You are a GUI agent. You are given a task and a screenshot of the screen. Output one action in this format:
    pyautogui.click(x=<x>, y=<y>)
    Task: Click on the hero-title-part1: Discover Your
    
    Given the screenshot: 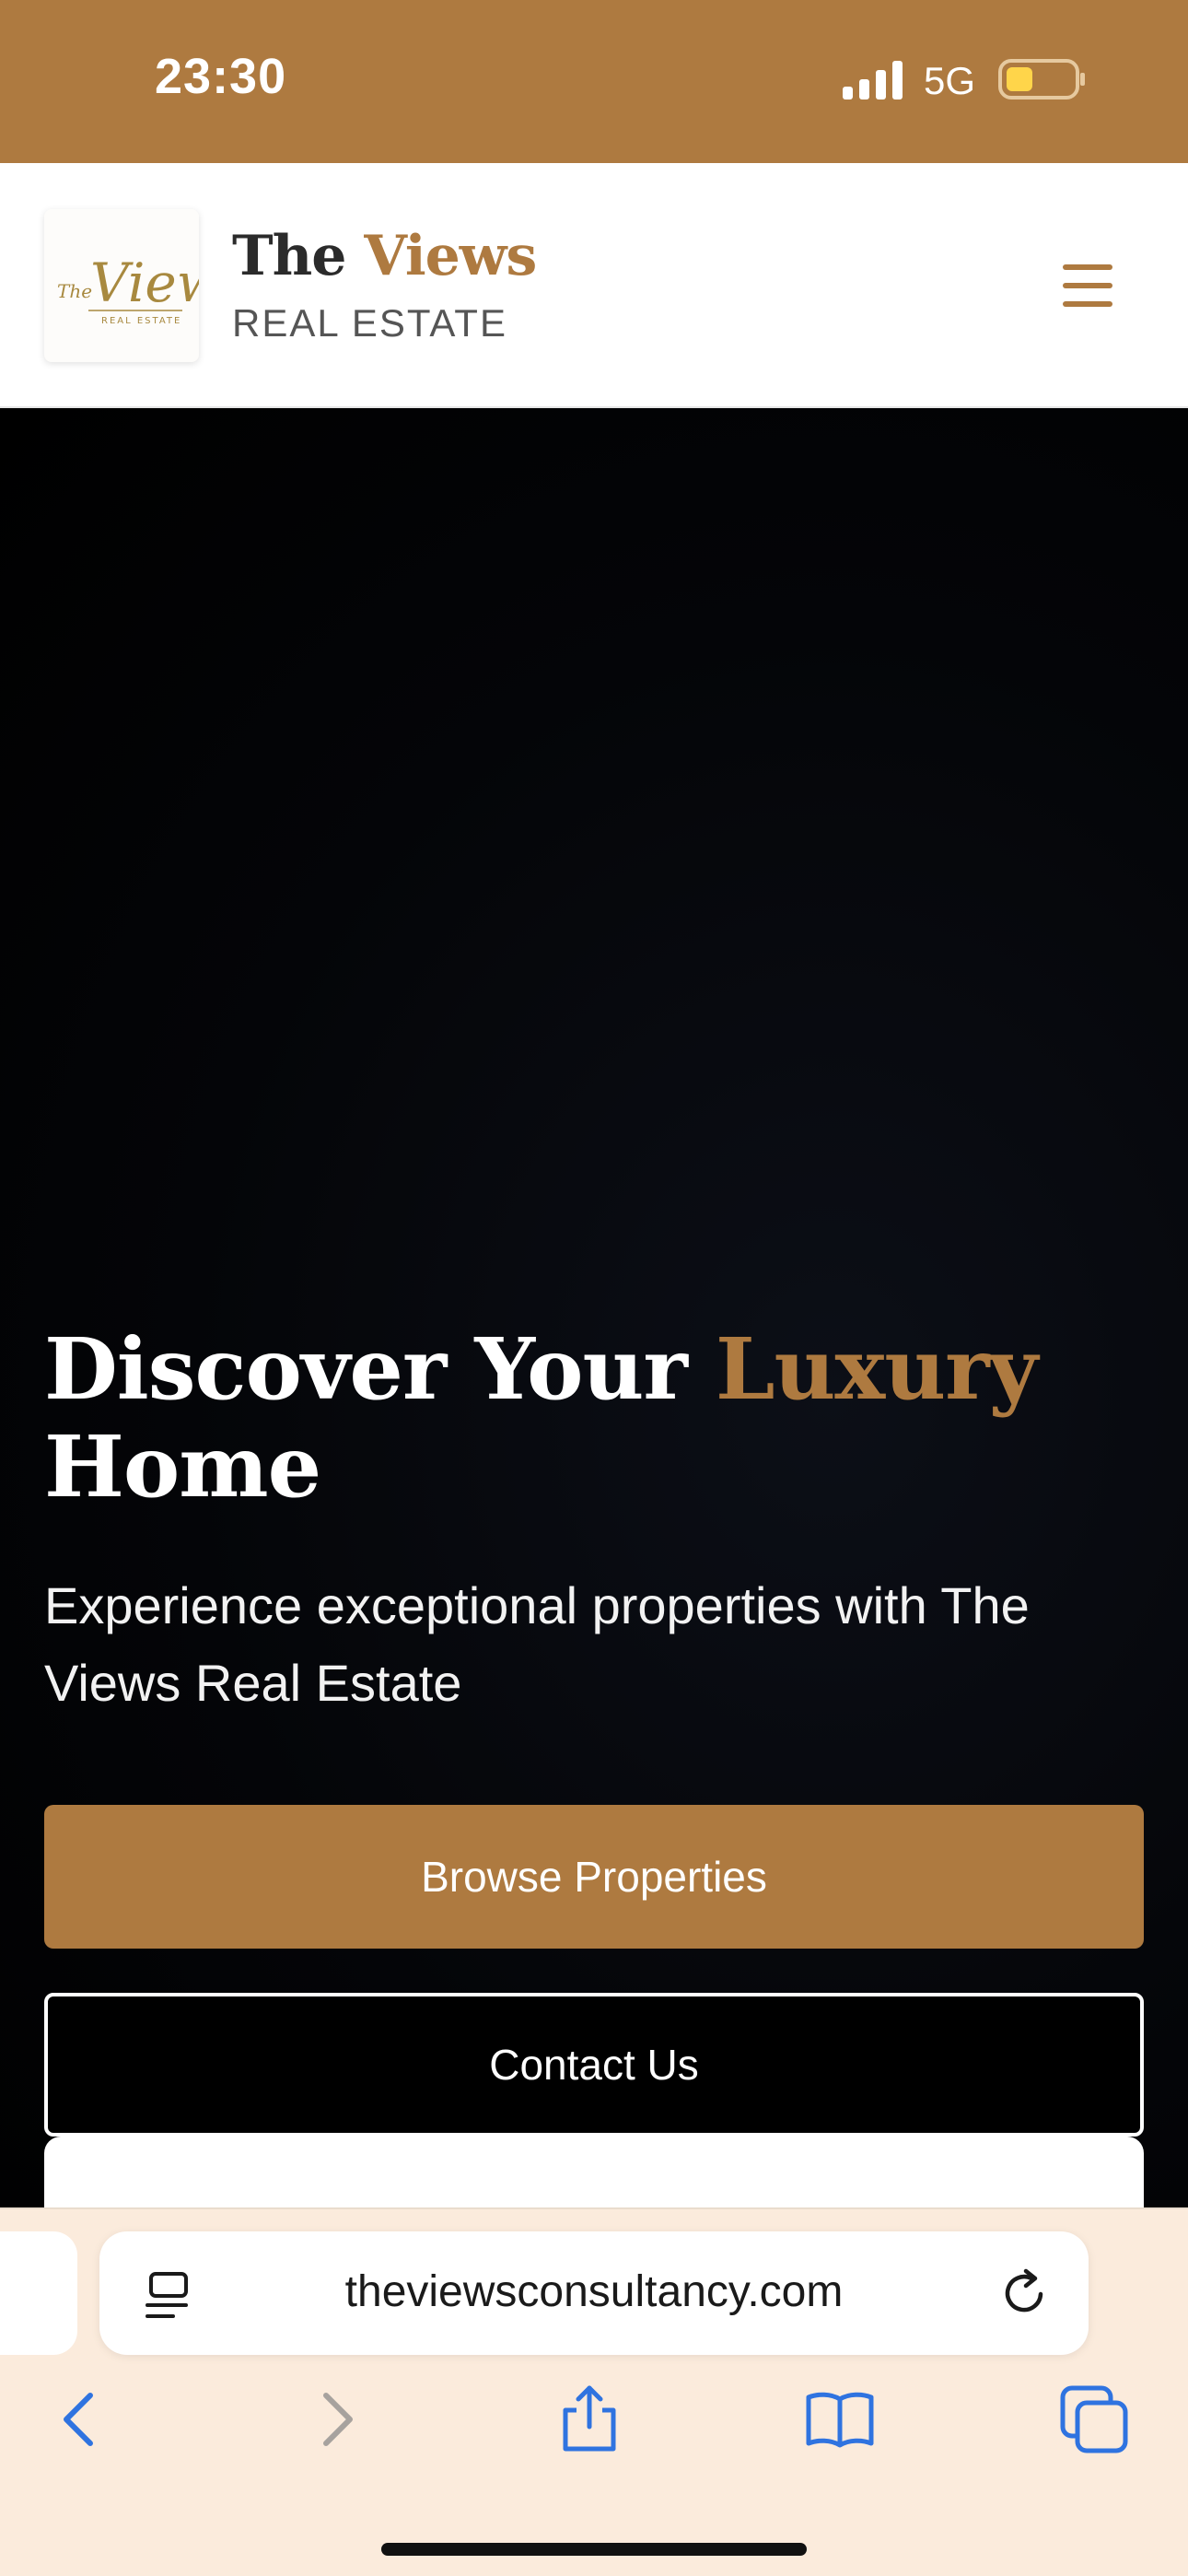 What is the action you would take?
    pyautogui.click(x=380, y=1369)
    